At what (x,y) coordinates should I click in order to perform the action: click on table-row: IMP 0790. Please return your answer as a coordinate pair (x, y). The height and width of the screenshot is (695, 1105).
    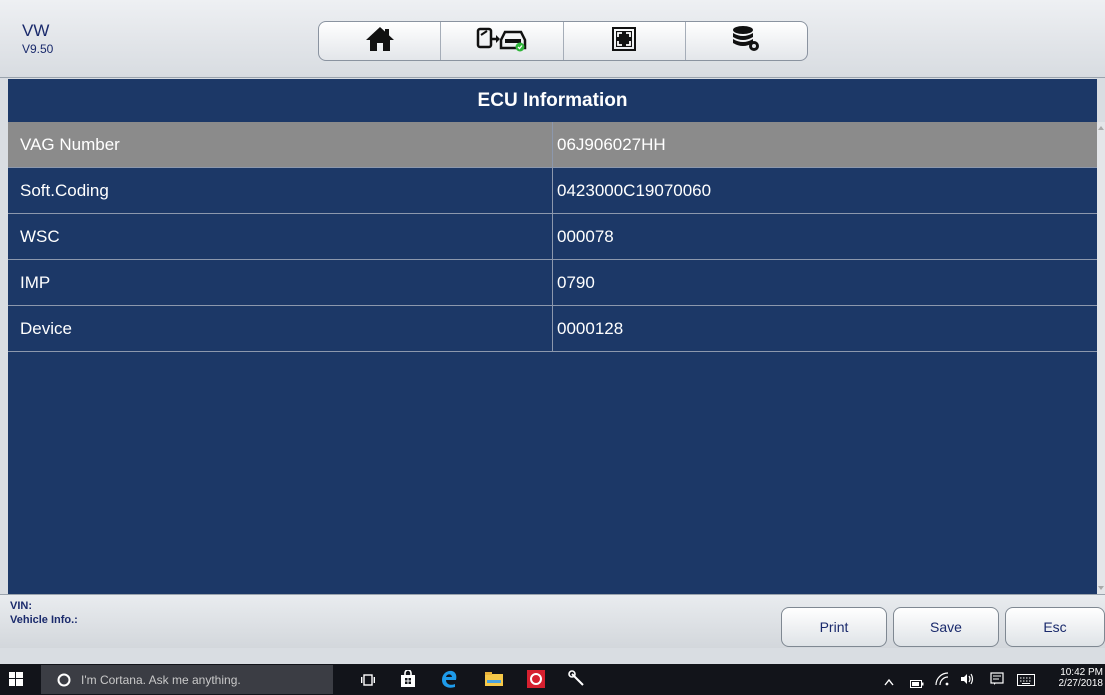
    Looking at the image, I should click on (552, 283).